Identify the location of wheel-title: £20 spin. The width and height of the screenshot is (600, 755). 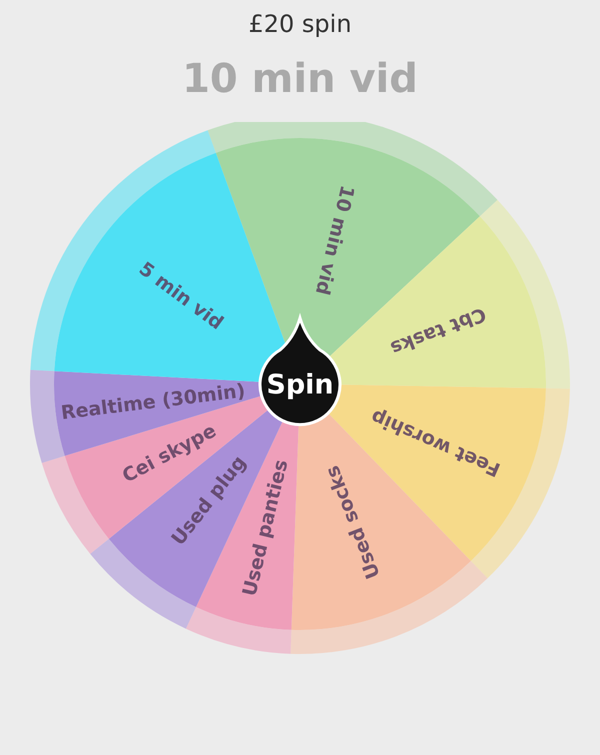
(300, 24).